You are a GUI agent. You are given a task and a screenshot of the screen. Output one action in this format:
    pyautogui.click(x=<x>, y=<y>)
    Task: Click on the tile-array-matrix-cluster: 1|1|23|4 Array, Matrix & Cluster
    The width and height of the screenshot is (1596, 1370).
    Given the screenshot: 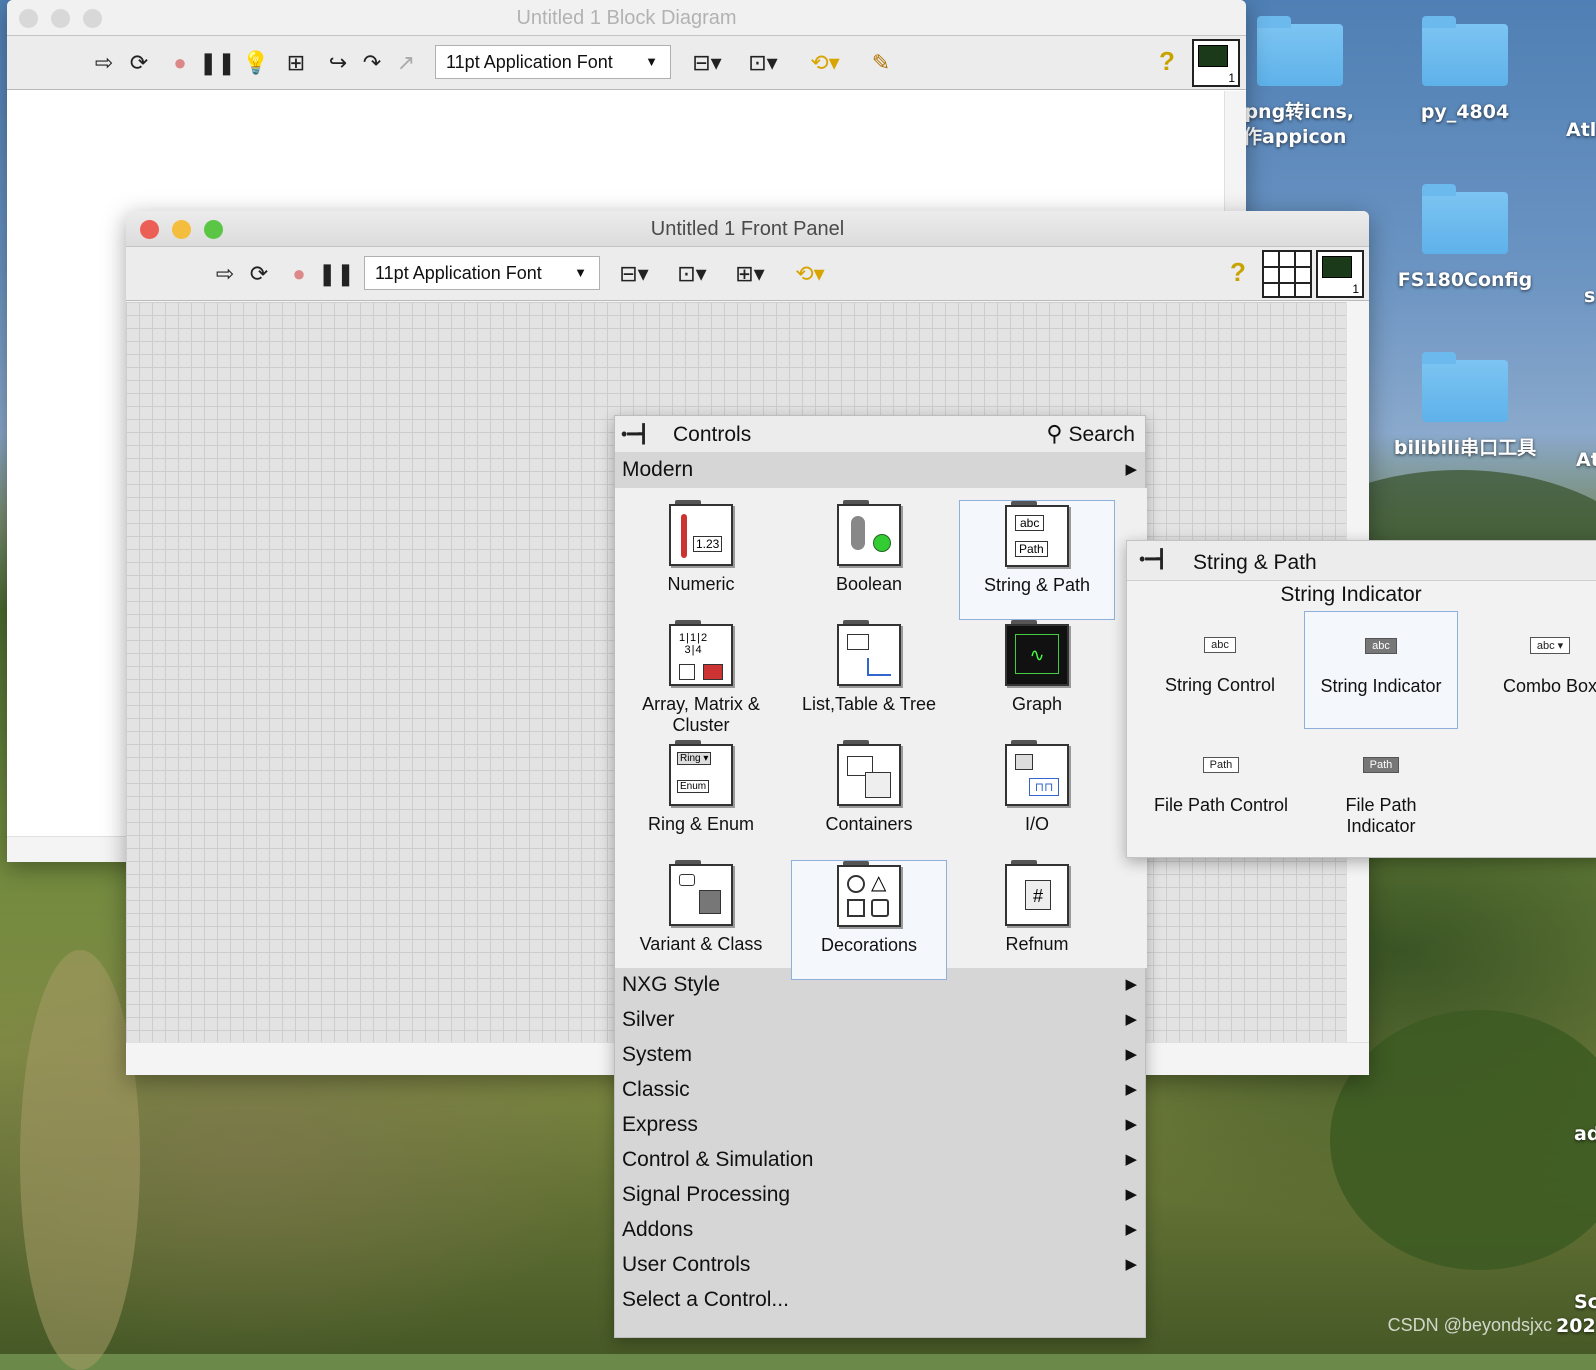 What is the action you would take?
    pyautogui.click(x=701, y=680)
    